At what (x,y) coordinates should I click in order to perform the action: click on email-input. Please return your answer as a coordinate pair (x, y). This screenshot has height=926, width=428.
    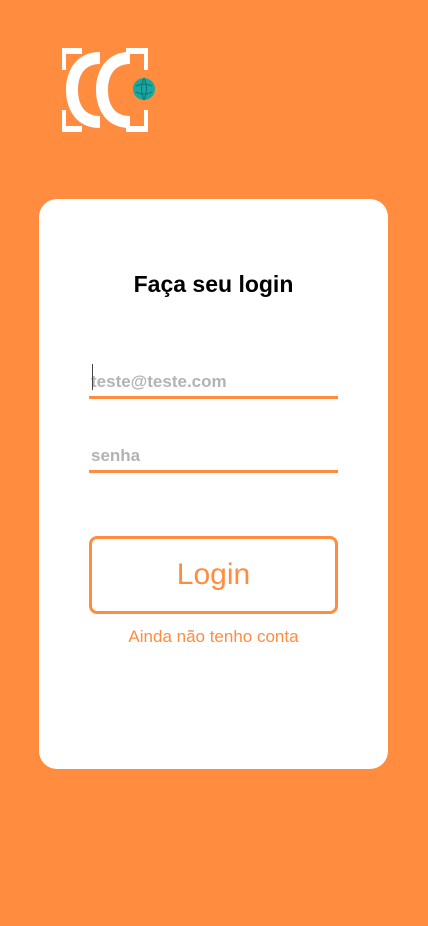
    Looking at the image, I should click on (213, 379).